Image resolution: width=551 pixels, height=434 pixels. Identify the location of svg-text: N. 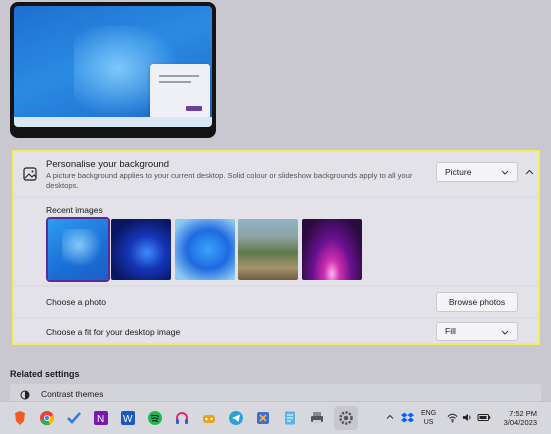
(100, 419).